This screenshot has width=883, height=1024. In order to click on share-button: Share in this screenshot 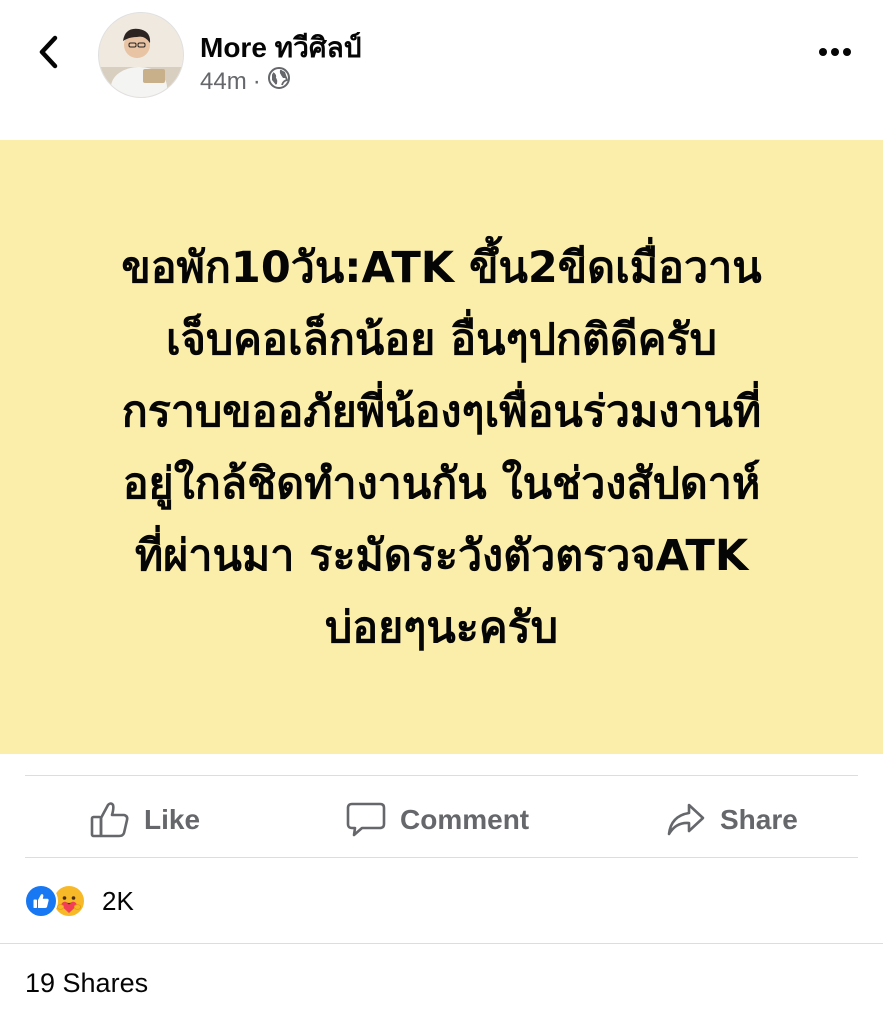, I will do `click(732, 820)`.